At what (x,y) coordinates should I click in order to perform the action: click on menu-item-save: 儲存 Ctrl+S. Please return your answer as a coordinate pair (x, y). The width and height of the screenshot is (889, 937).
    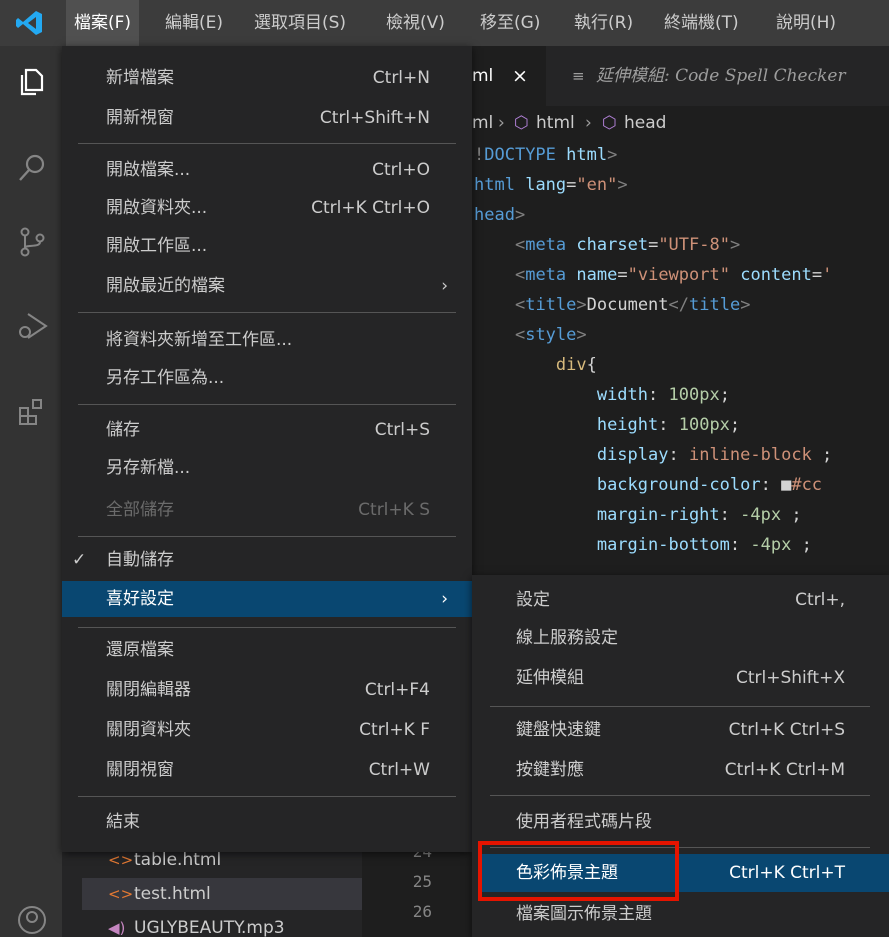
    Looking at the image, I should click on (267, 430).